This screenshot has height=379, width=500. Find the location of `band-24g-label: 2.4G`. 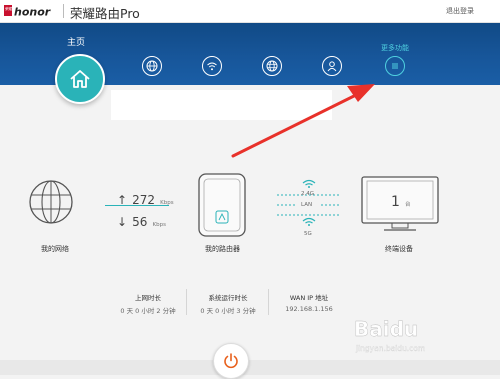

band-24g-label: 2.4G is located at coordinates (308, 194).